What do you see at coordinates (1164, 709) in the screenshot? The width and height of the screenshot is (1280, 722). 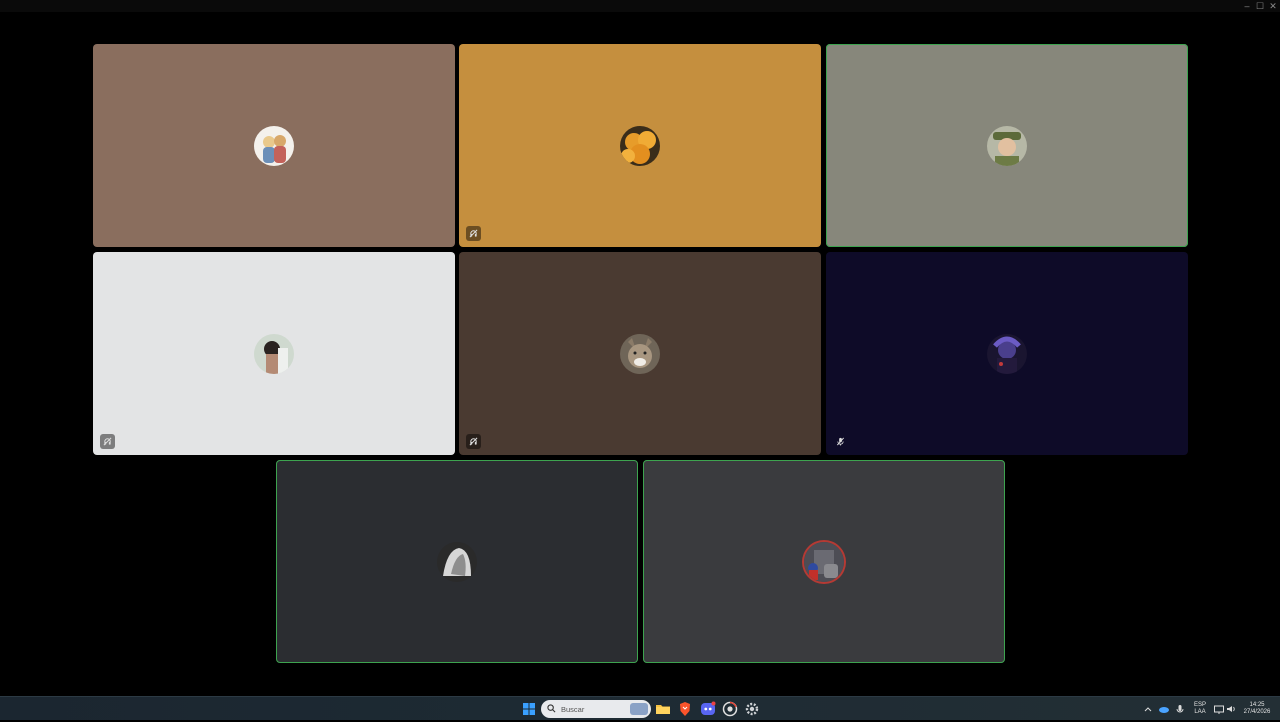 I see `onedrive-icon` at bounding box center [1164, 709].